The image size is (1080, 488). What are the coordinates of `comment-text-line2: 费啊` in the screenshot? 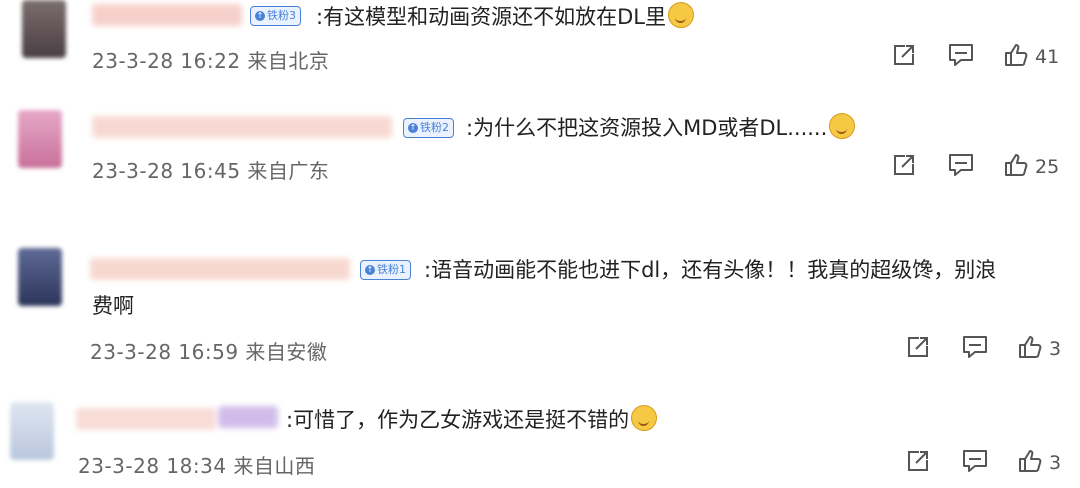 It's located at (113, 306).